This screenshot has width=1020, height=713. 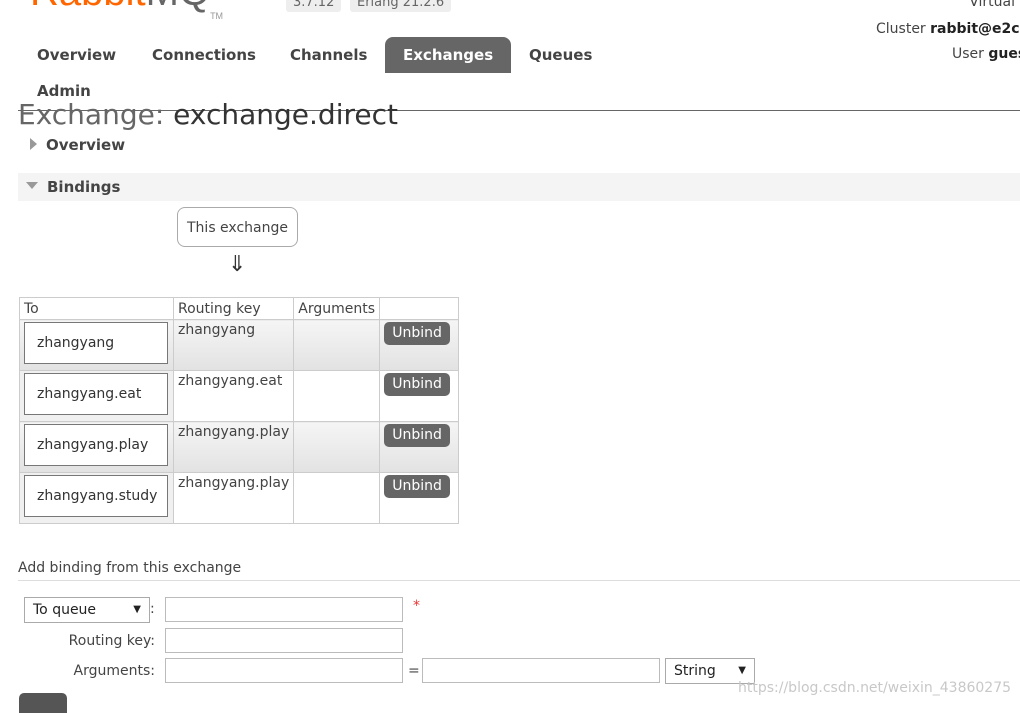 What do you see at coordinates (76, 55) in the screenshot?
I see `tab-overview: Overview` at bounding box center [76, 55].